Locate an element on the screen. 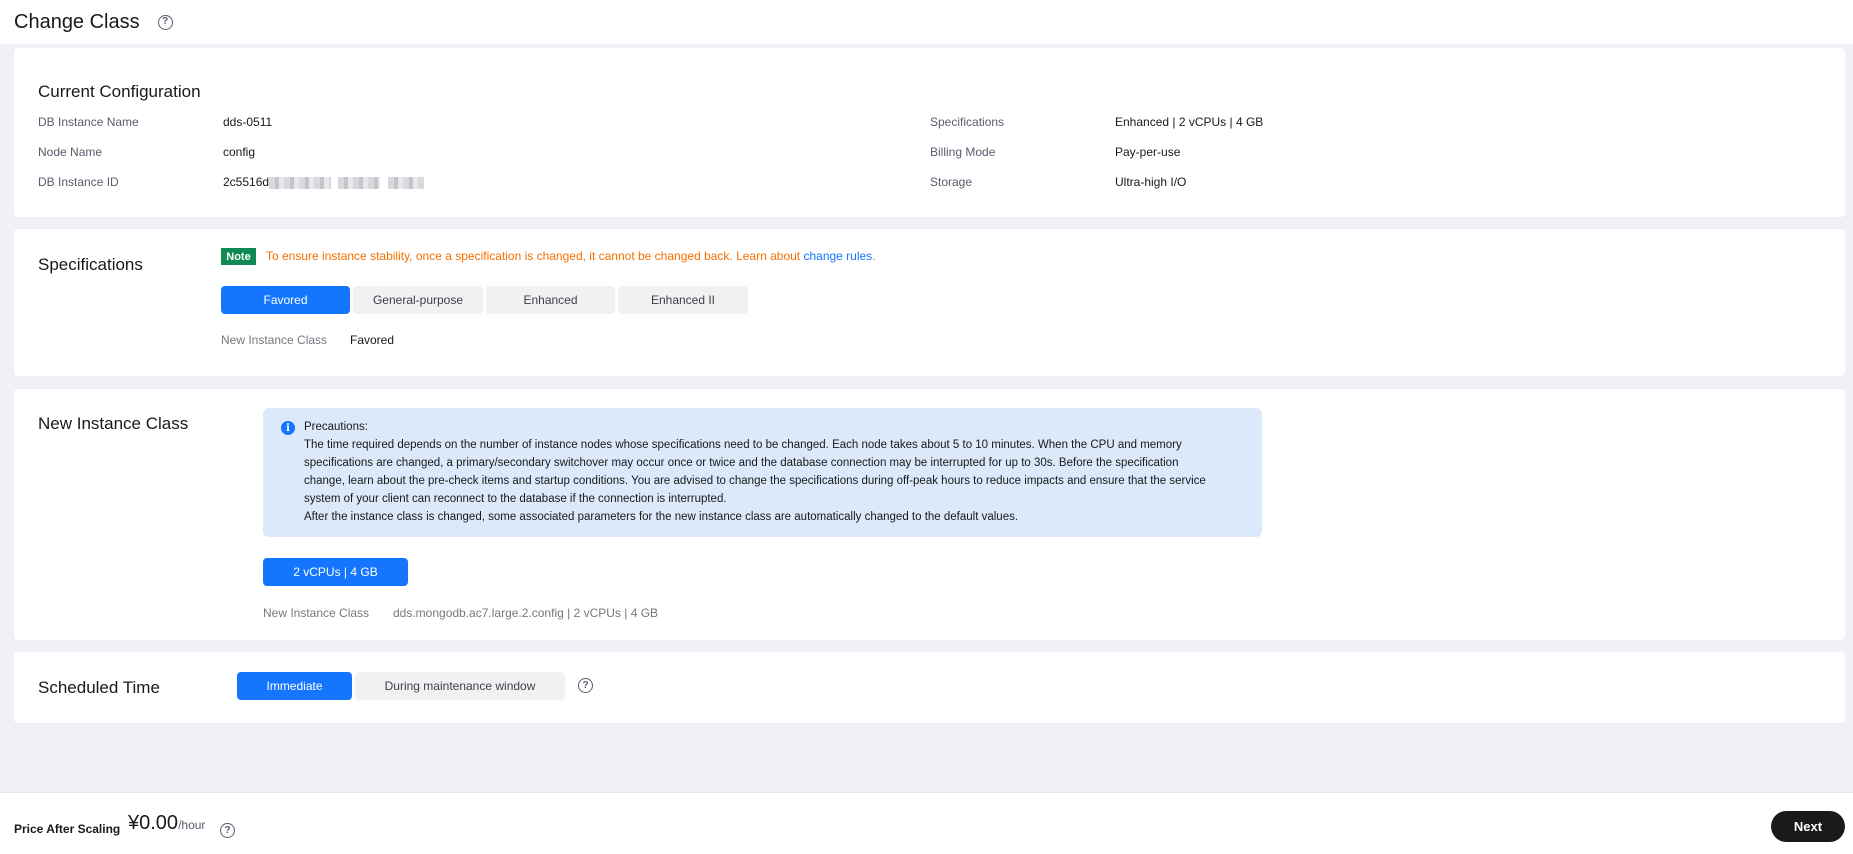 This screenshot has height=854, width=1853. maintenance-window-option: During maintenance window is located at coordinates (460, 686).